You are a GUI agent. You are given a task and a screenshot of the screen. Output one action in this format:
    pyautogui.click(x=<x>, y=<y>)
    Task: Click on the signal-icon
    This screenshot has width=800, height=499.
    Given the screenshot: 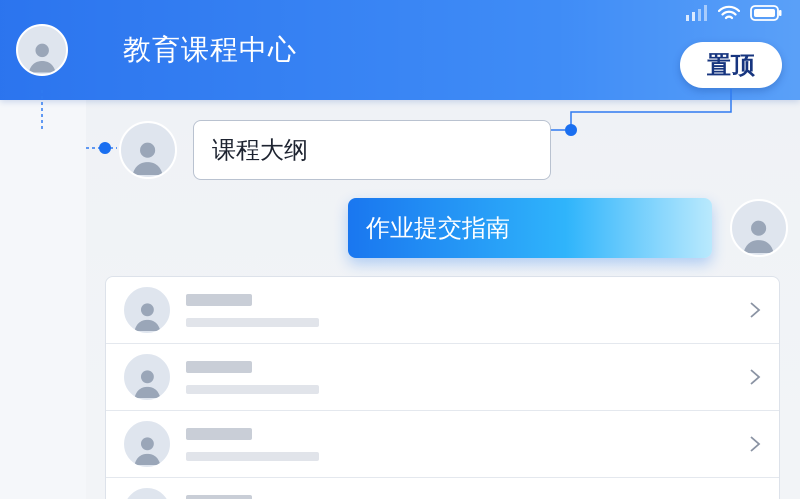 What is the action you would take?
    pyautogui.click(x=697, y=13)
    